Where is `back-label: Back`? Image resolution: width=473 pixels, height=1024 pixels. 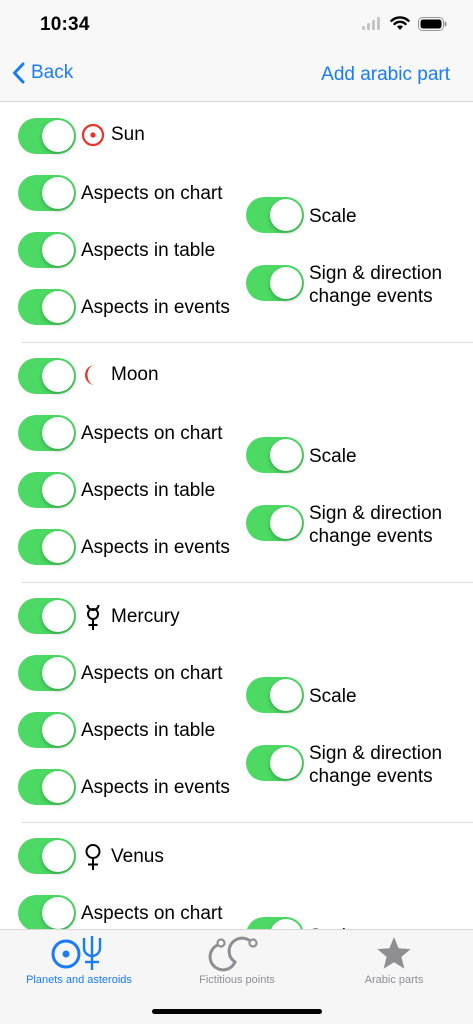 back-label: Back is located at coordinates (52, 72).